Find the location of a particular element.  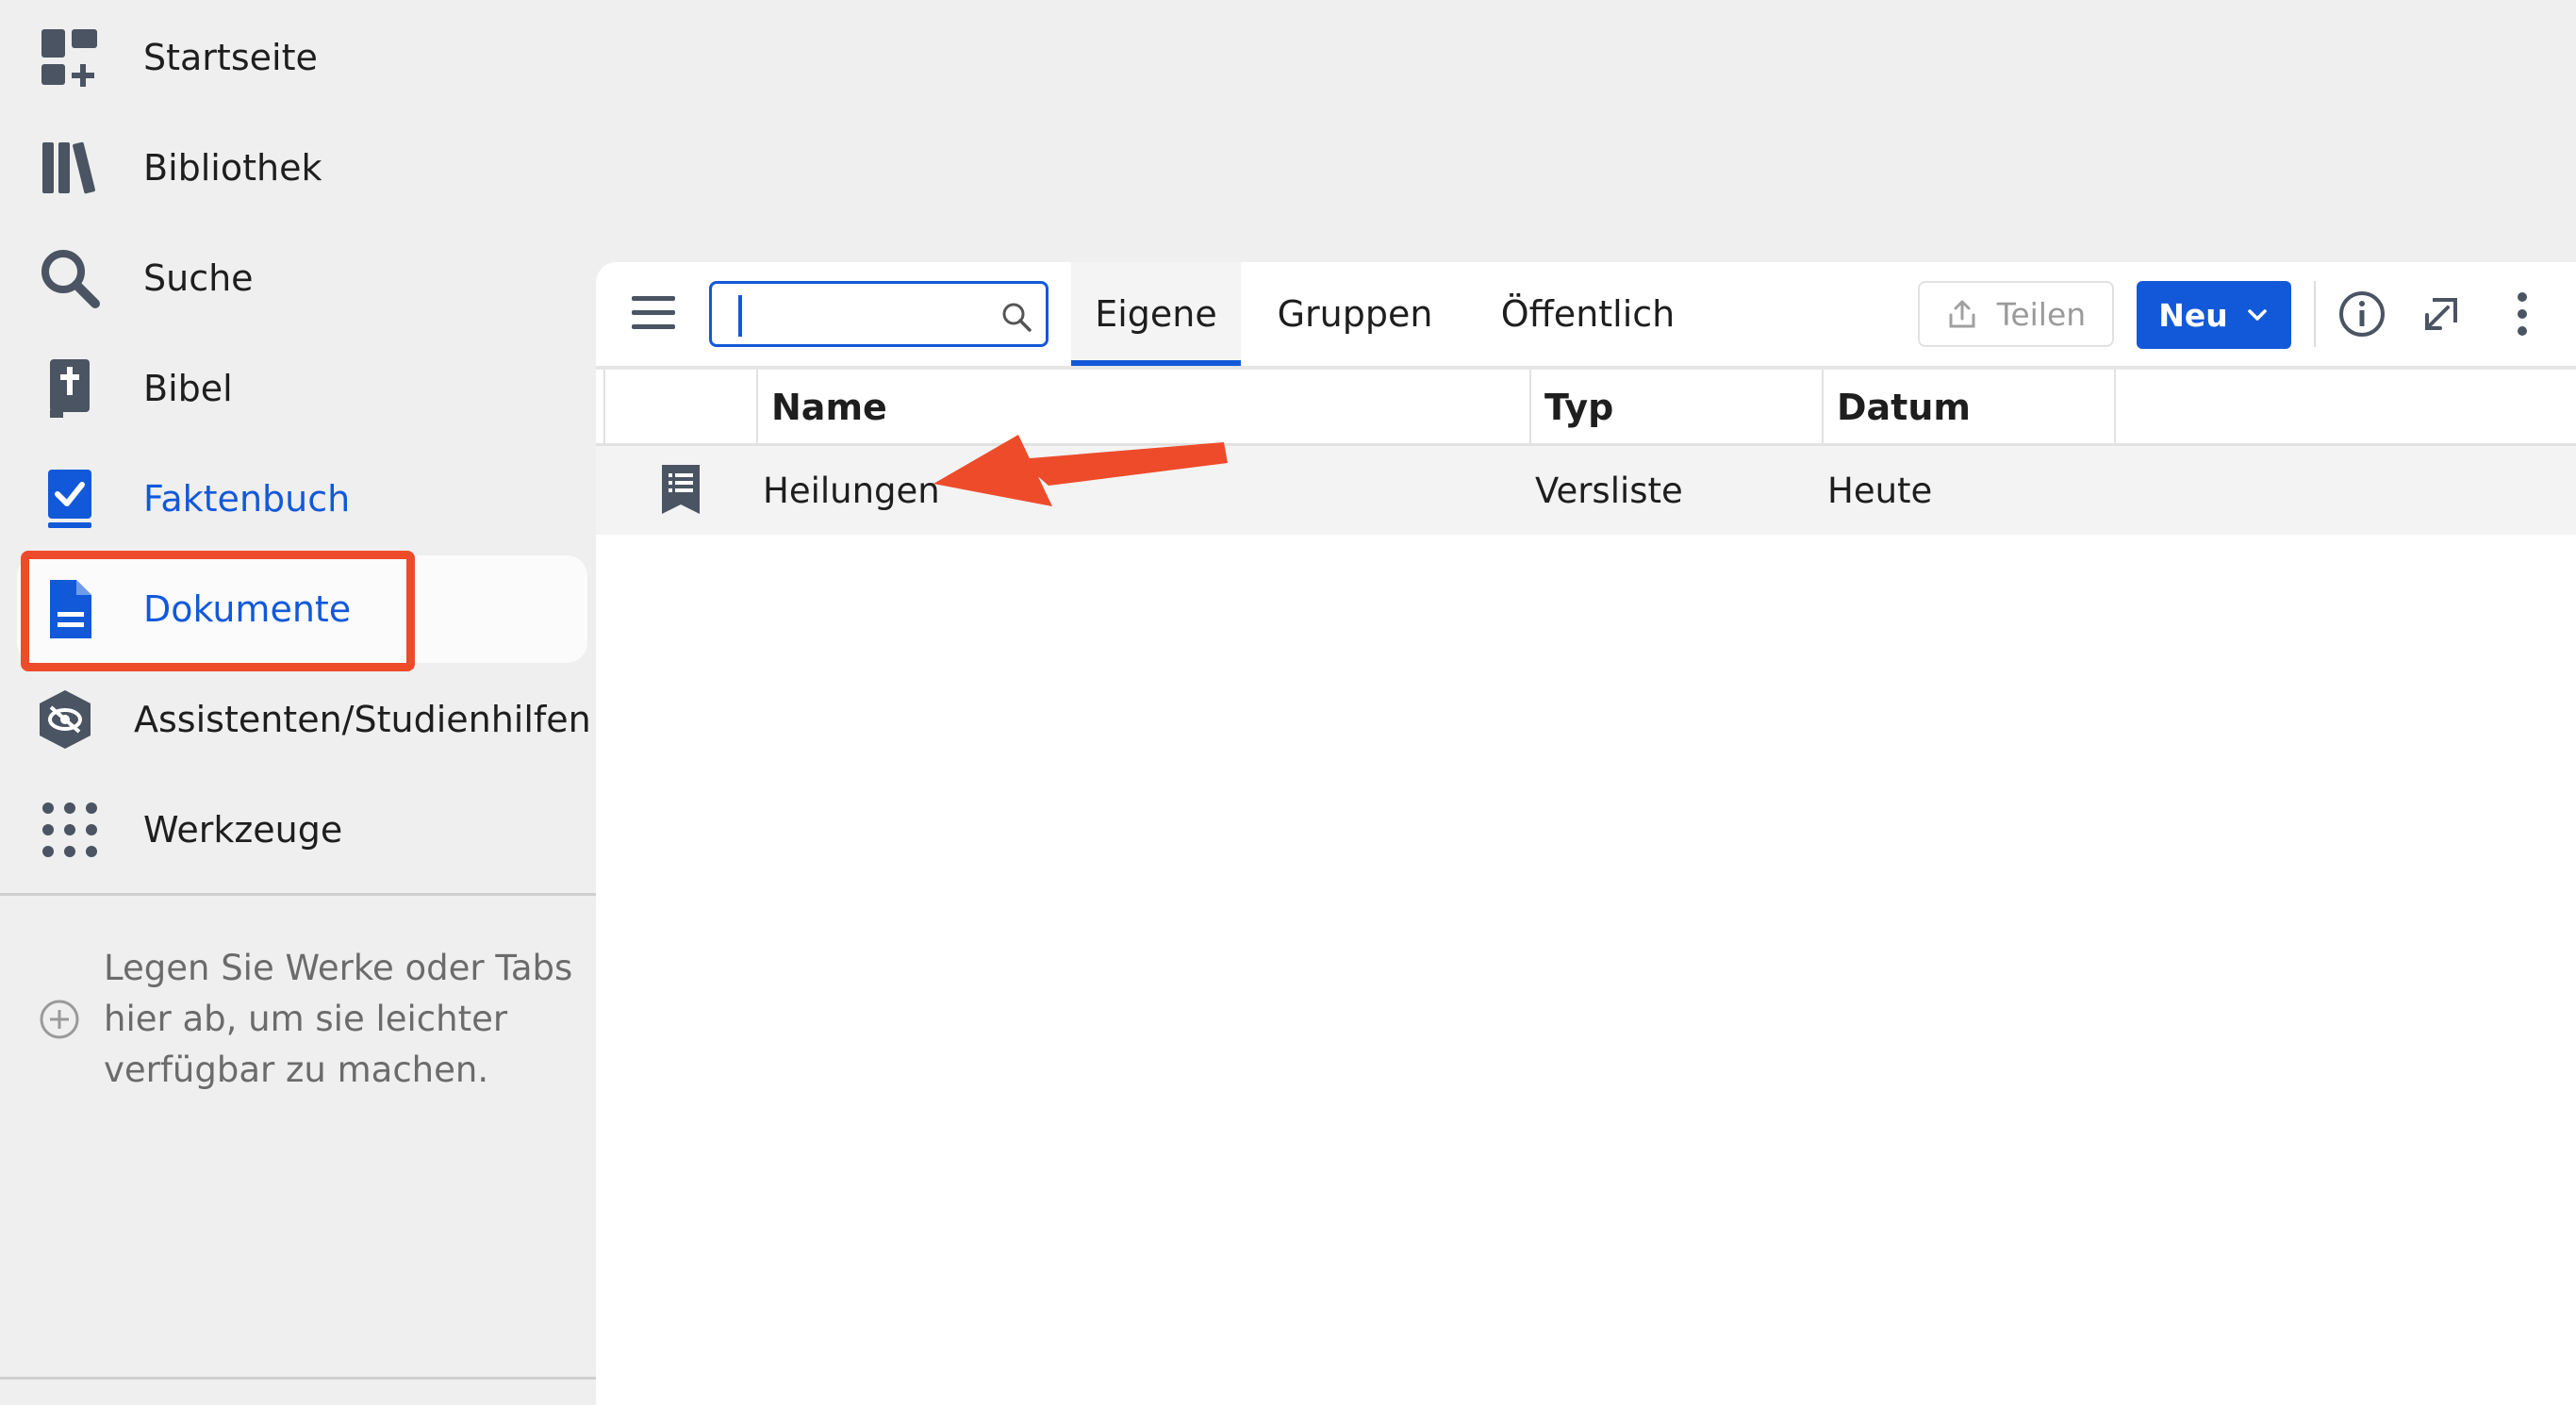

share-upload-icon is located at coordinates (1962, 314).